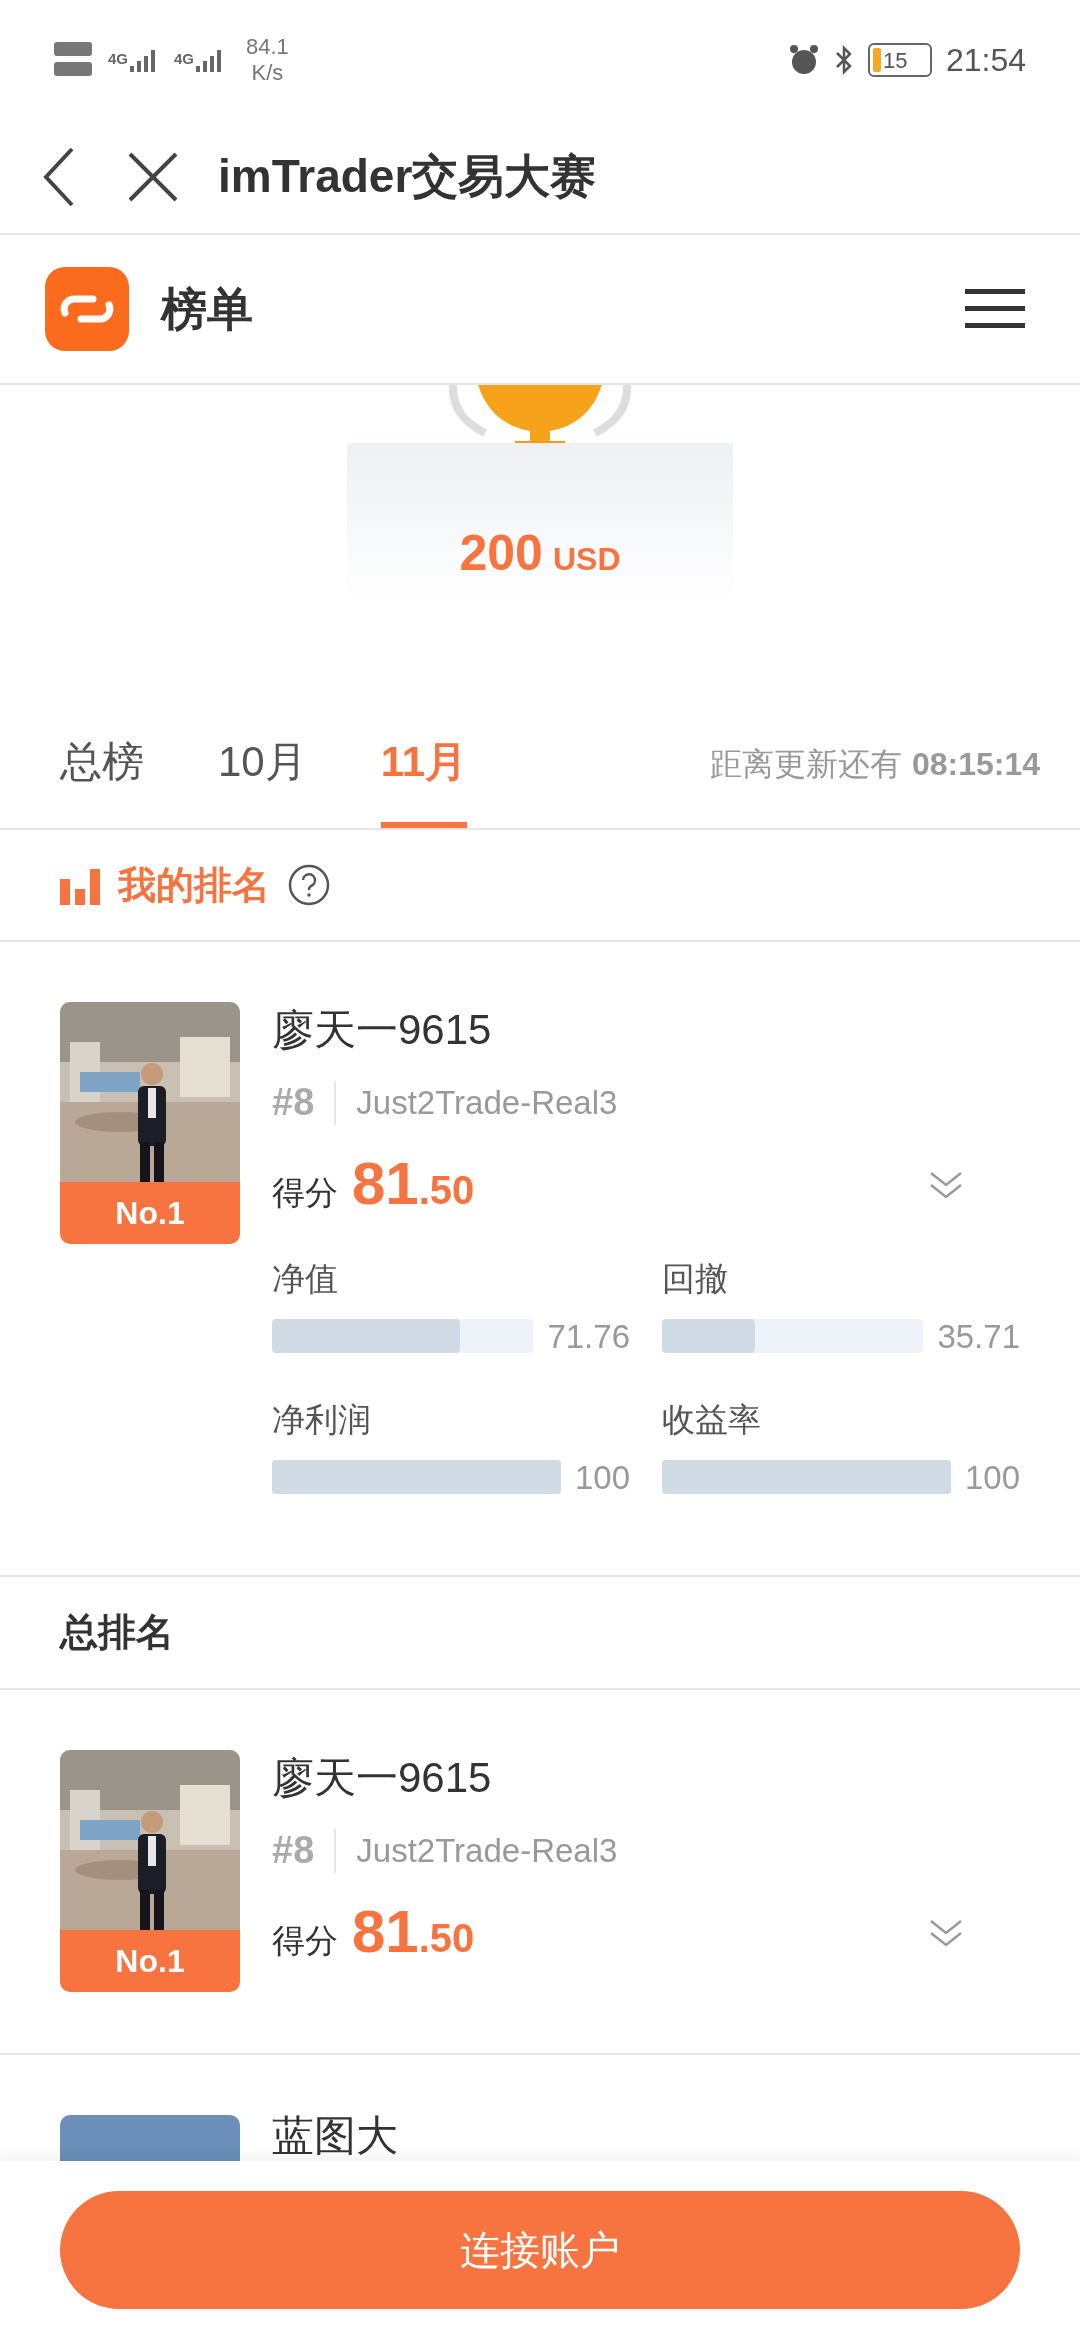  What do you see at coordinates (985, 60) in the screenshot?
I see `clock: 21:54` at bounding box center [985, 60].